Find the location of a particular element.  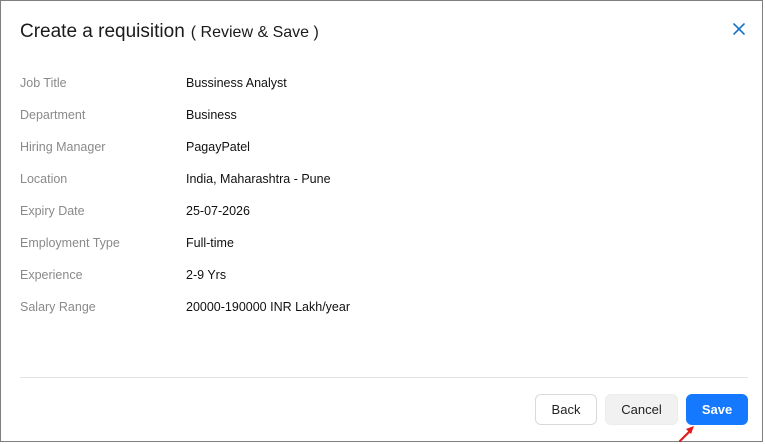

field-row-experience: Experience 2-9 Yrs is located at coordinates (370, 275).